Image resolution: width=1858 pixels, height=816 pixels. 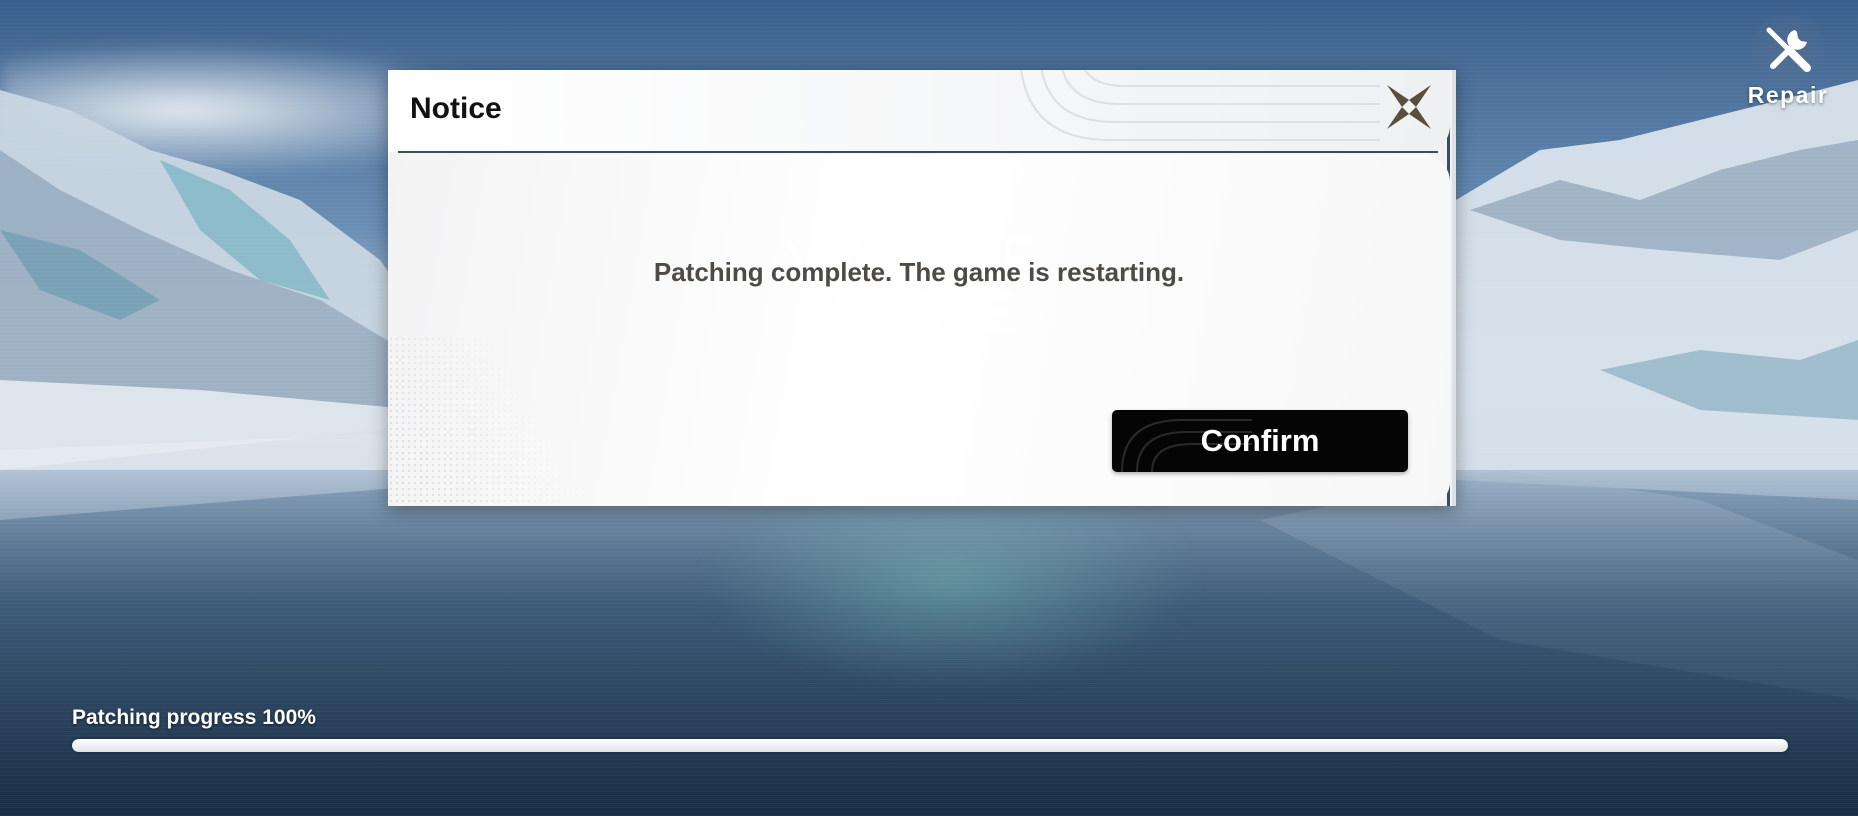 I want to click on repair-button: Repair, so click(x=1788, y=64).